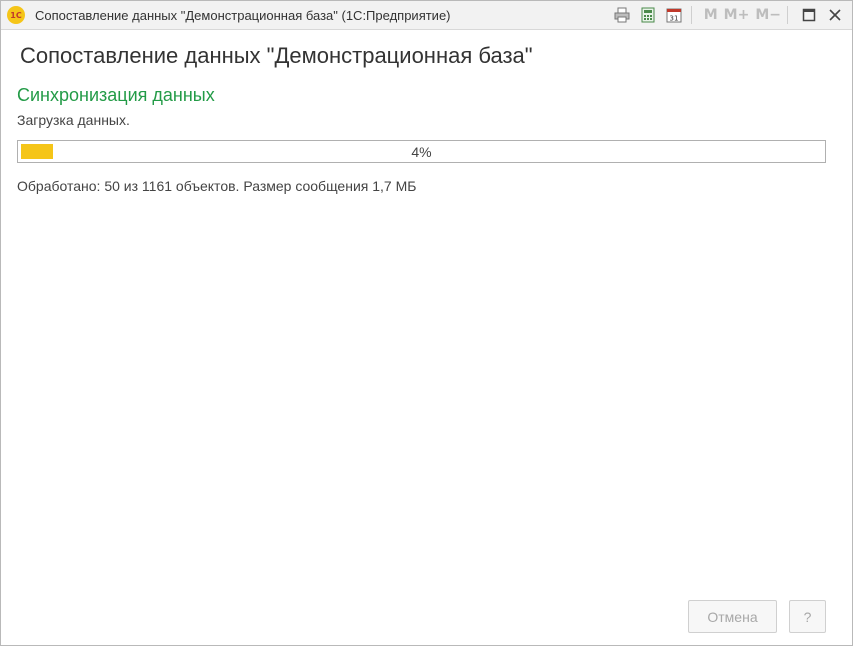 Image resolution: width=853 pixels, height=646 pixels. Describe the element at coordinates (622, 15) in the screenshot. I see `printer-icon` at that location.